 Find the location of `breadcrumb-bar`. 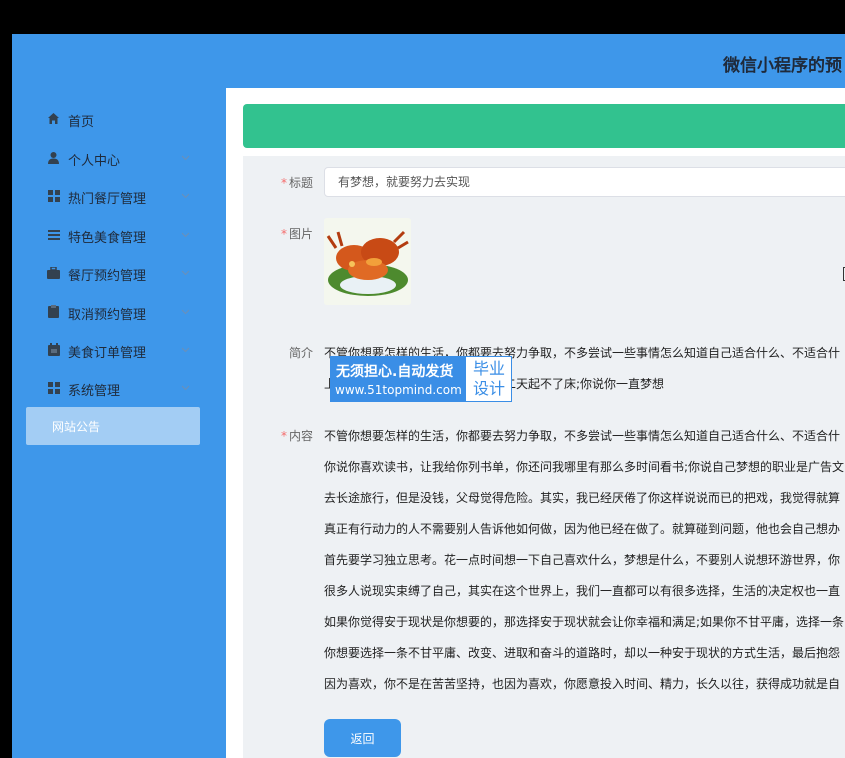

breadcrumb-bar is located at coordinates (544, 126).